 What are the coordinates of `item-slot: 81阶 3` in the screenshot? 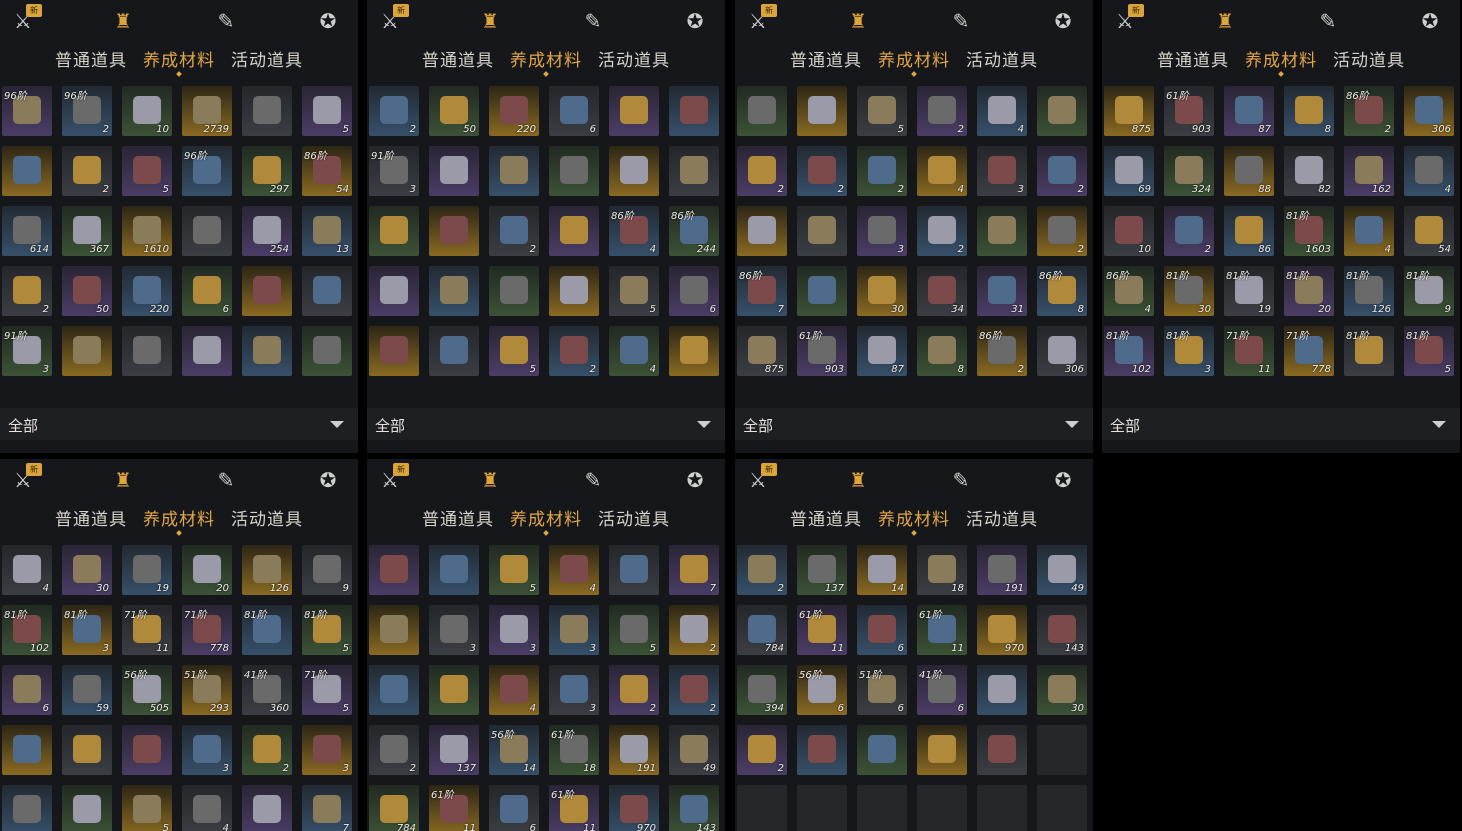 It's located at (87, 630).